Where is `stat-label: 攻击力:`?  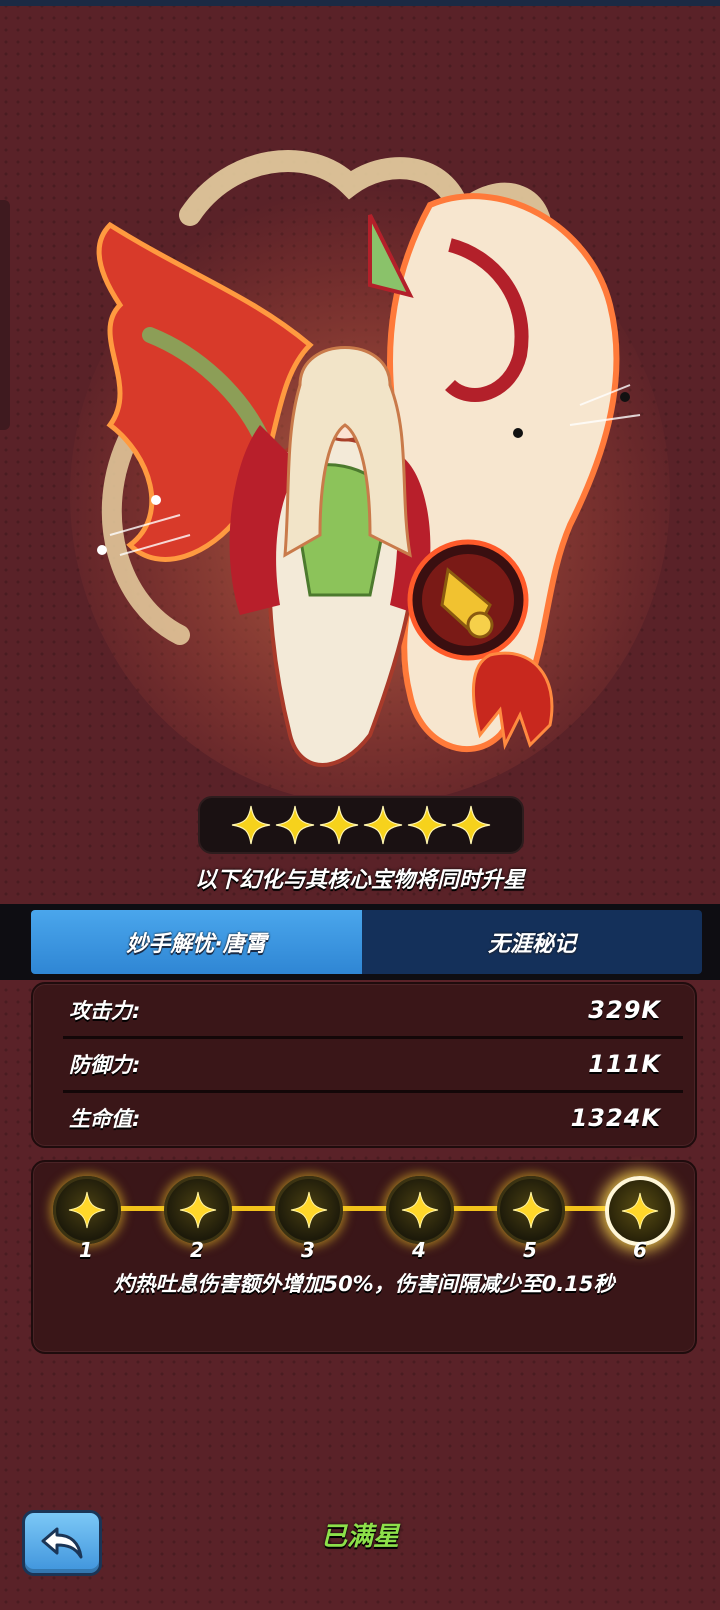 stat-label: 攻击力: is located at coordinates (105, 1011).